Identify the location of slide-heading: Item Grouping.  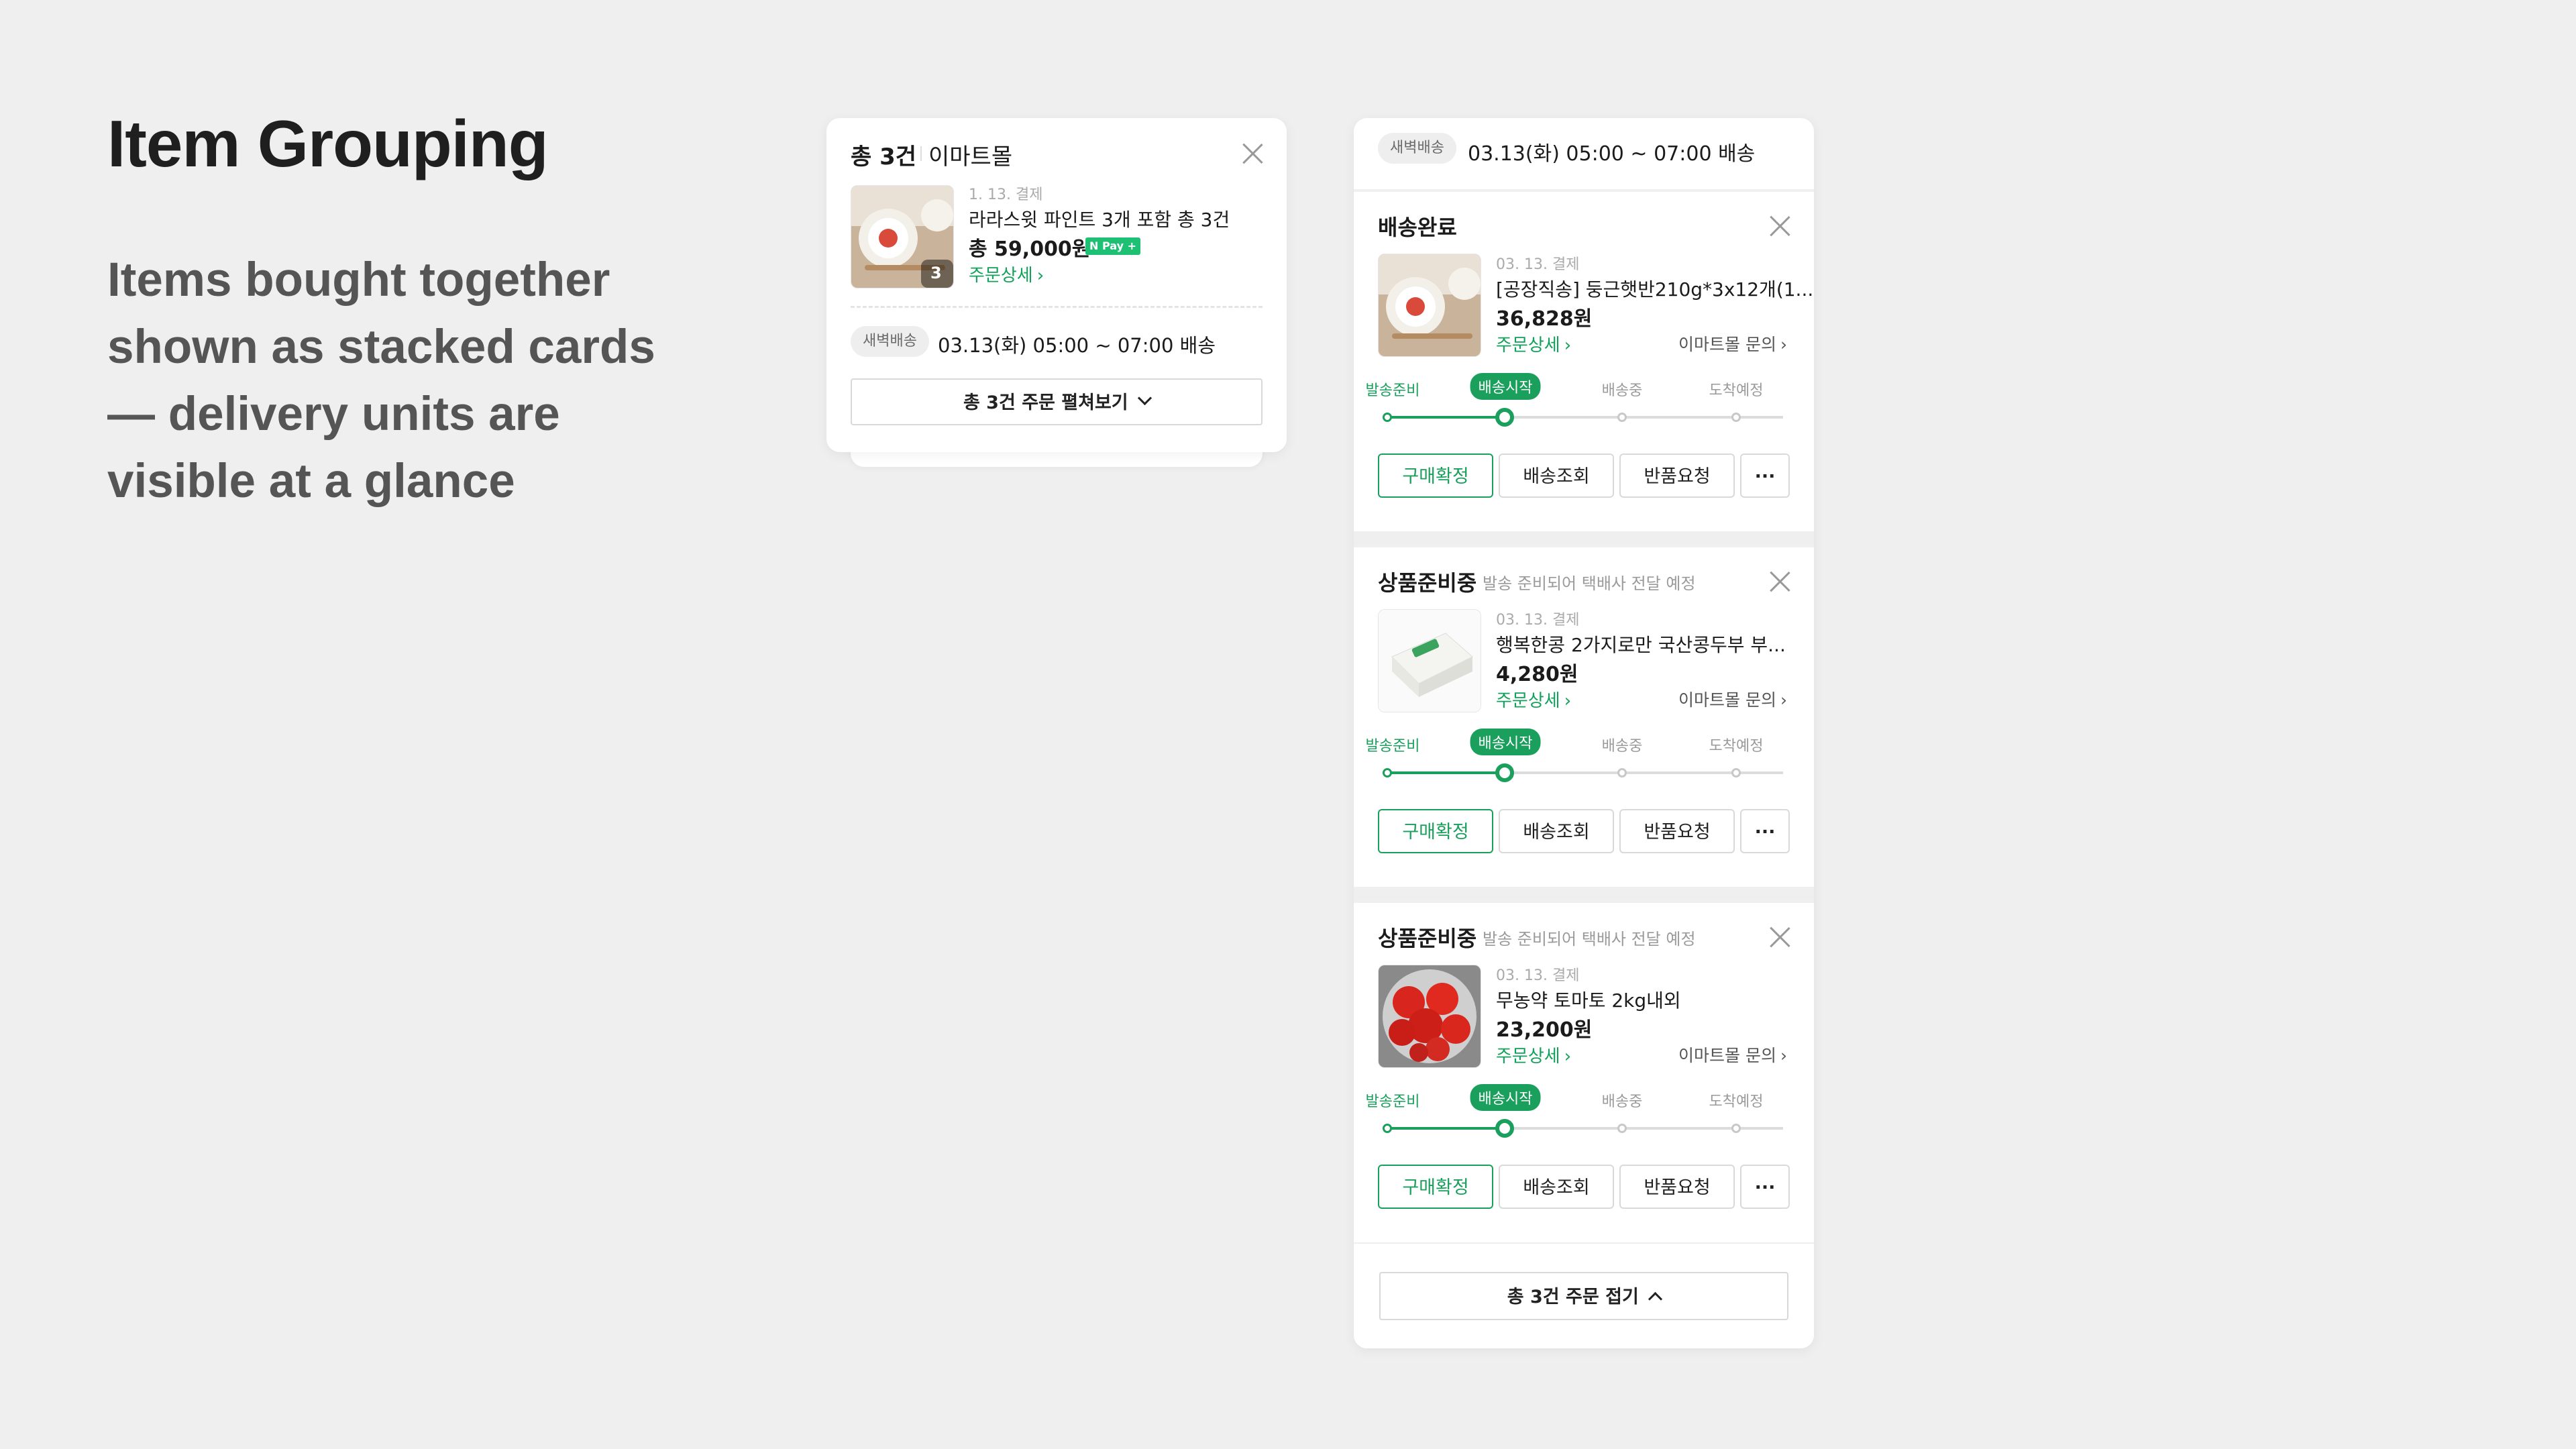
(328, 143).